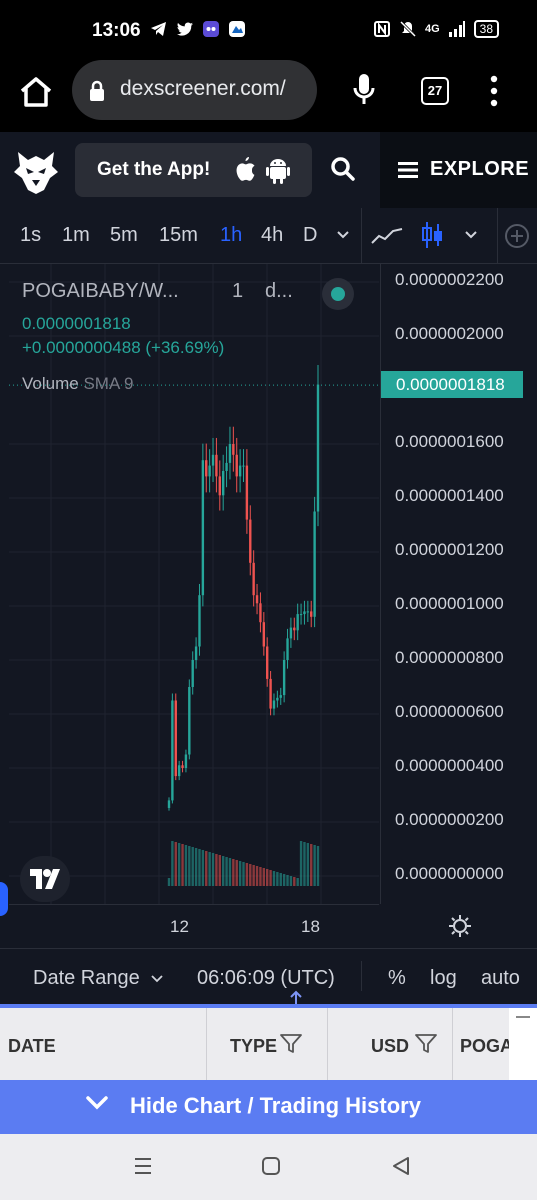  What do you see at coordinates (449, 819) in the screenshot?
I see `price-tick: 0.0000000200` at bounding box center [449, 819].